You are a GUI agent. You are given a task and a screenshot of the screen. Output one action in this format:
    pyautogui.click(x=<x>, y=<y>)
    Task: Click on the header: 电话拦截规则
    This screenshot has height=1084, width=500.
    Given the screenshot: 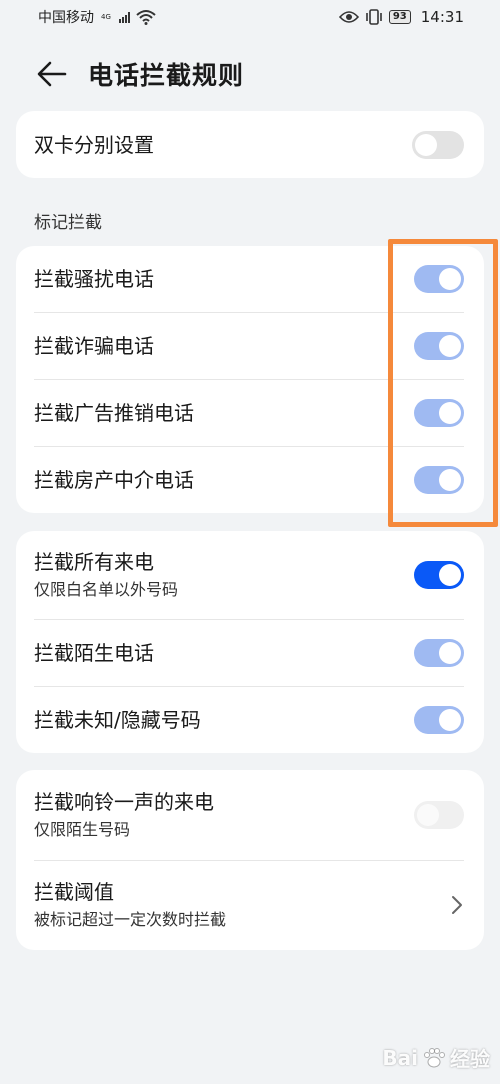 What is the action you would take?
    pyautogui.click(x=250, y=74)
    